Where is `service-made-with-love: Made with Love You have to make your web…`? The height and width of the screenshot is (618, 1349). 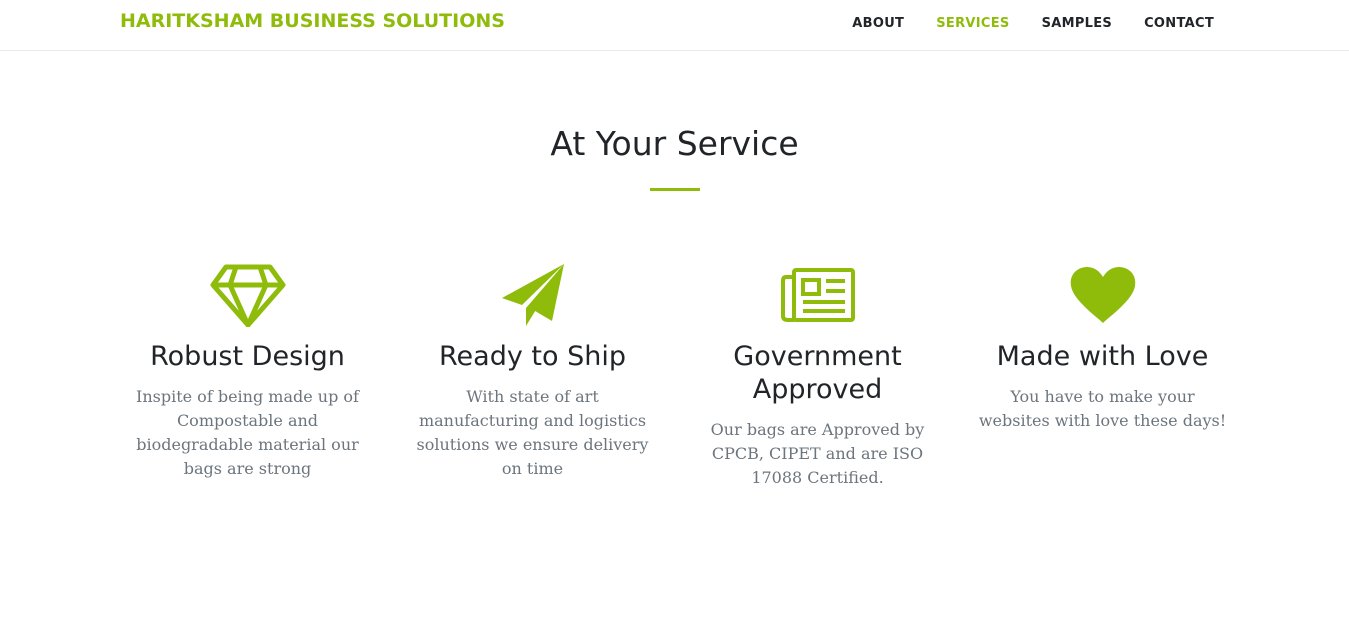
service-made-with-love: Made with Love You have to make your web… is located at coordinates (1102, 376).